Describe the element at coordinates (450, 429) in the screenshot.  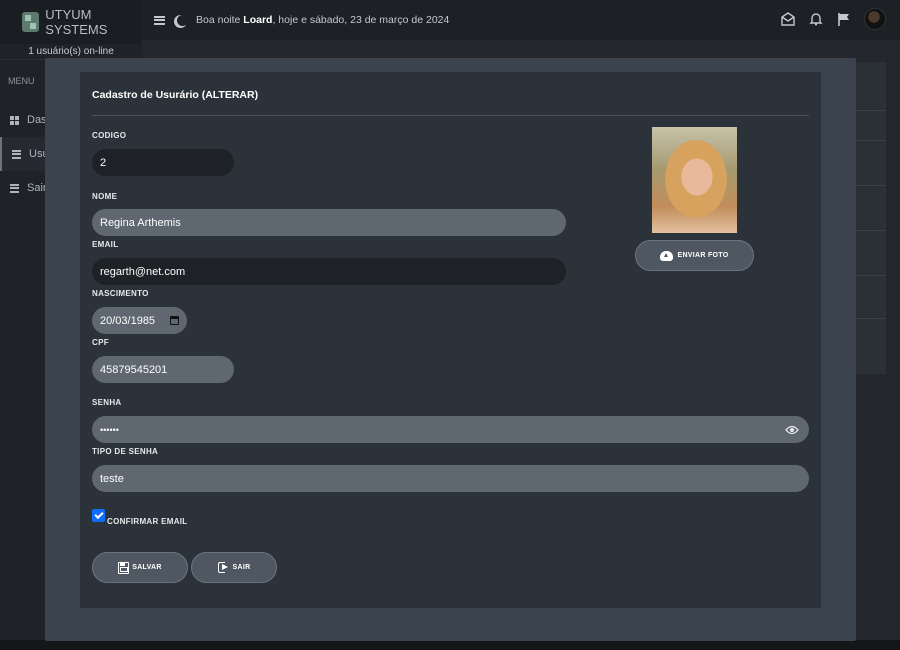
I see `senha-password-field: ••••••` at that location.